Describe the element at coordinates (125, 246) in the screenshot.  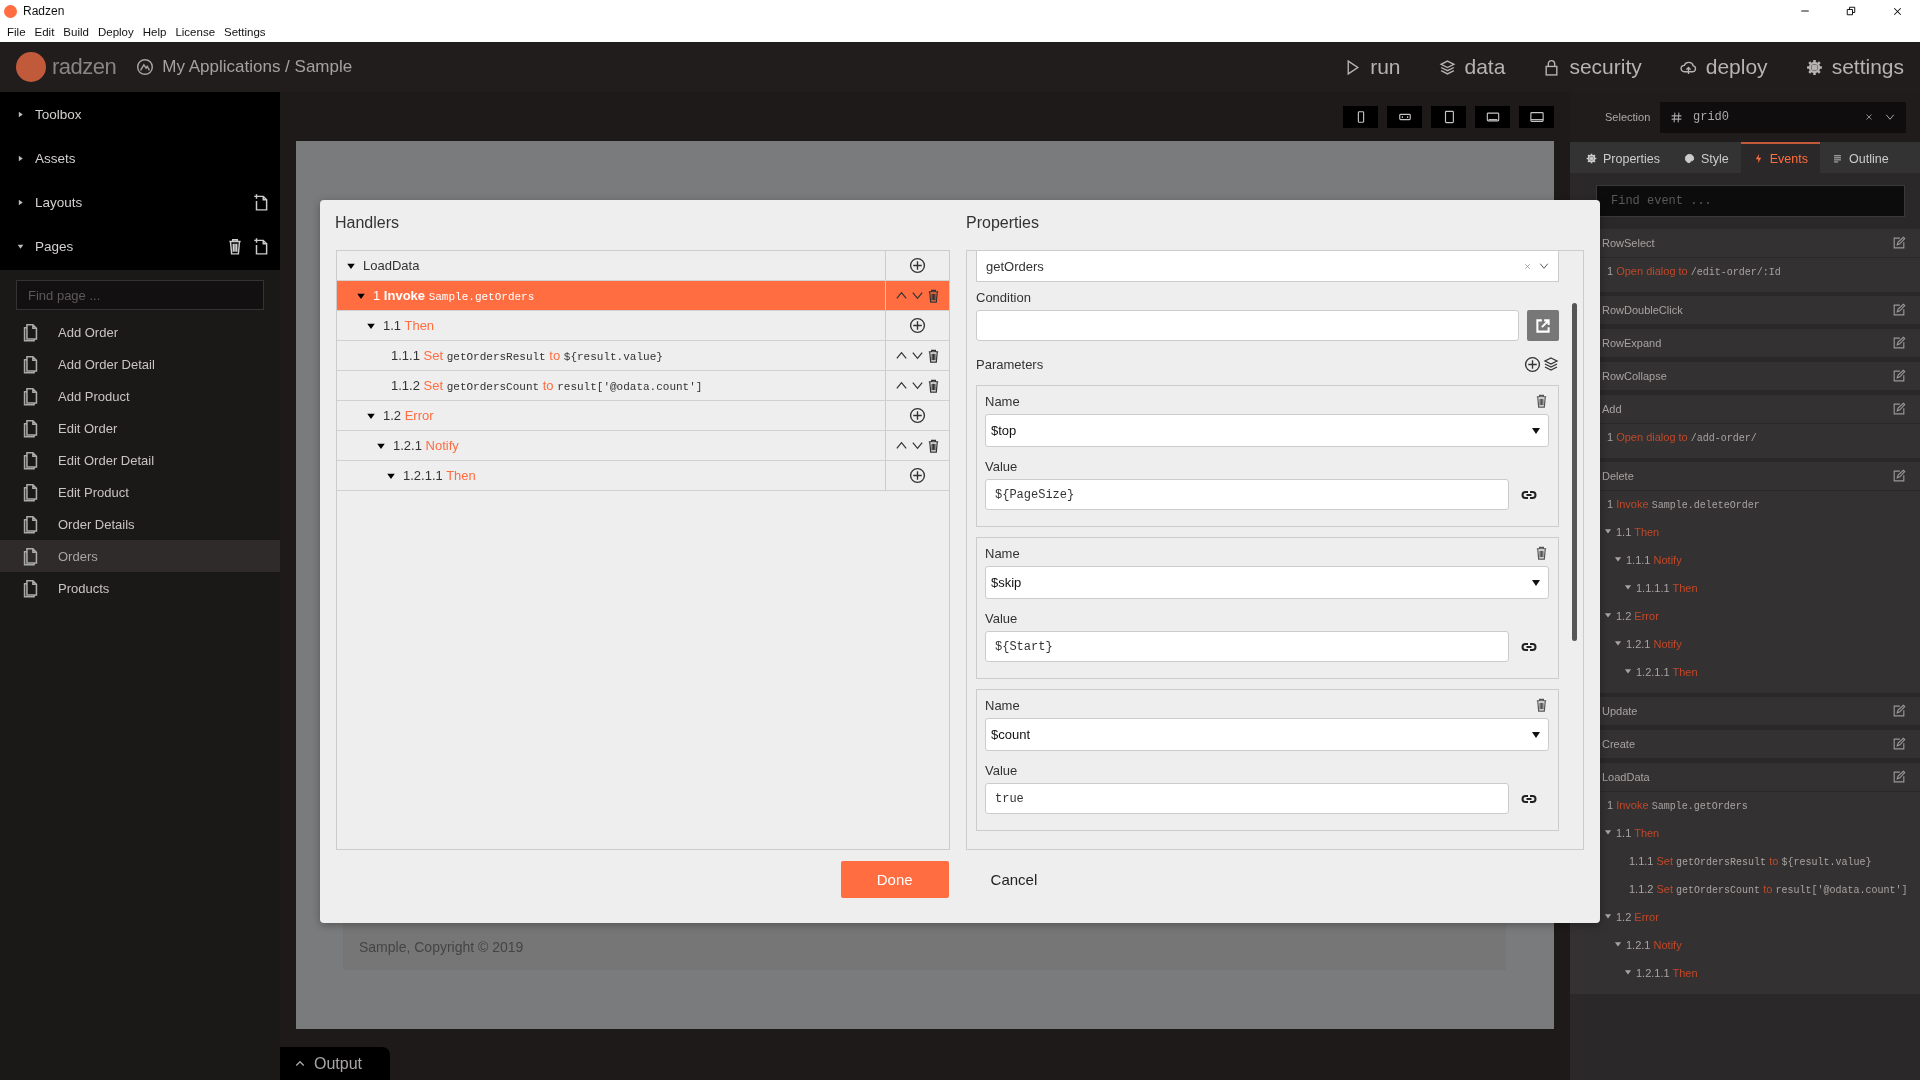
I see `section-header: Pages` at that location.